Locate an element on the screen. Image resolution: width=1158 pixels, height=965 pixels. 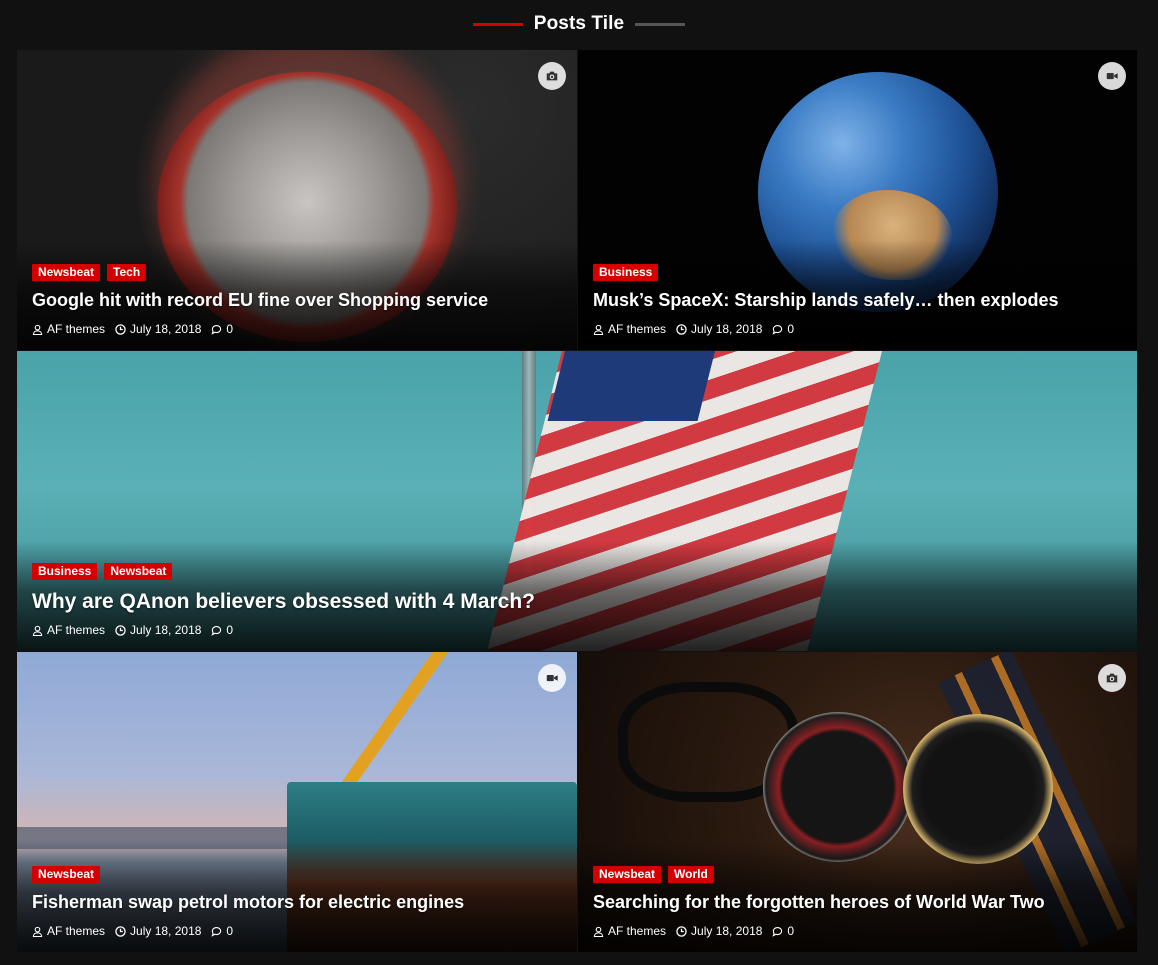
header-divider-line is located at coordinates (660, 24).